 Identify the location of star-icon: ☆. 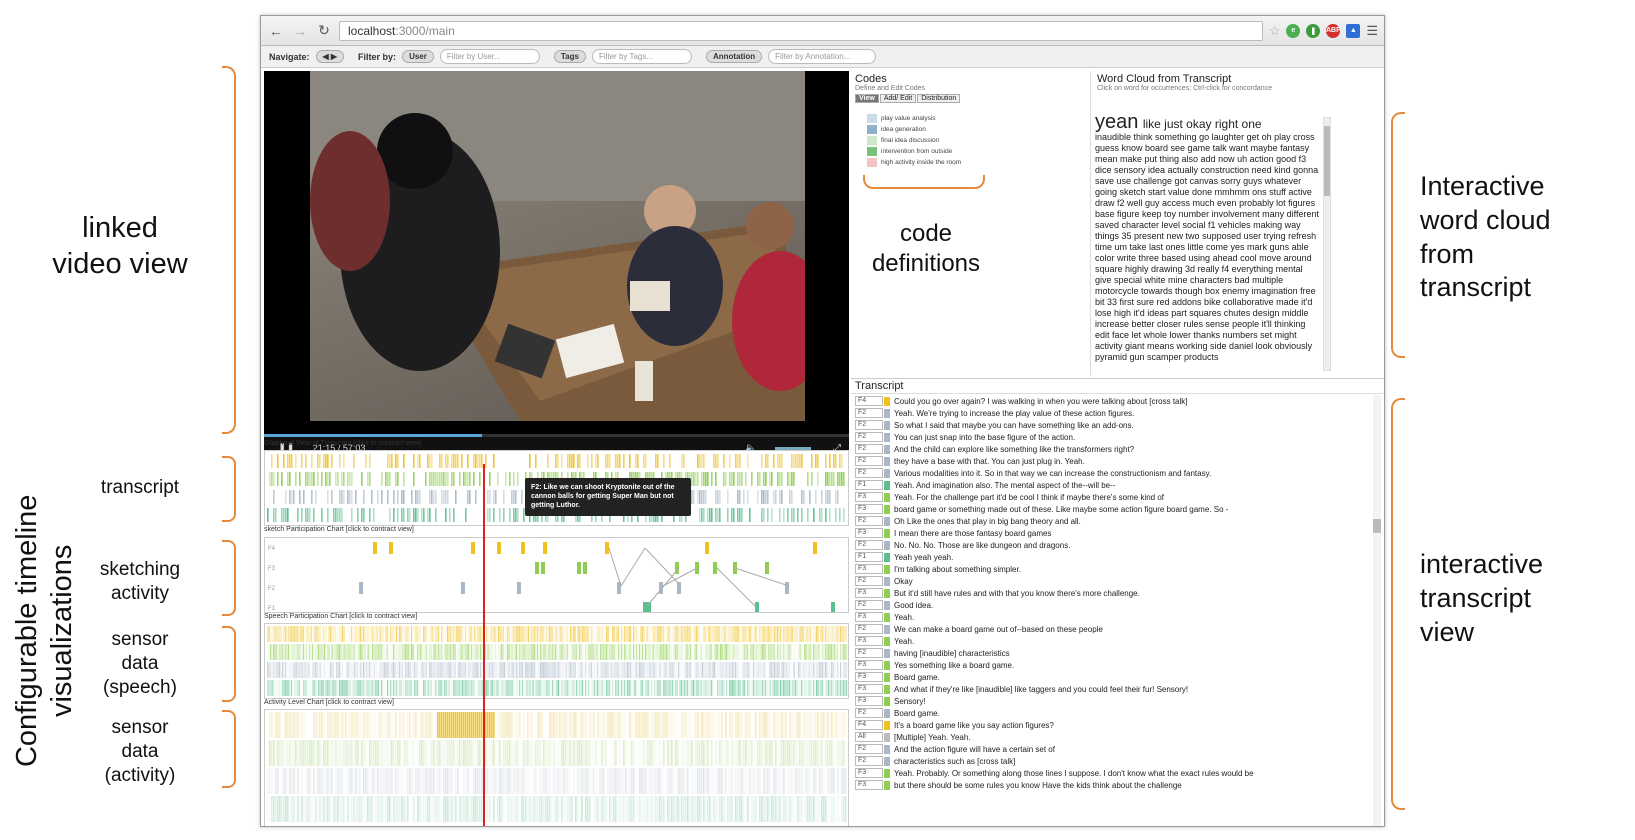
(1275, 31).